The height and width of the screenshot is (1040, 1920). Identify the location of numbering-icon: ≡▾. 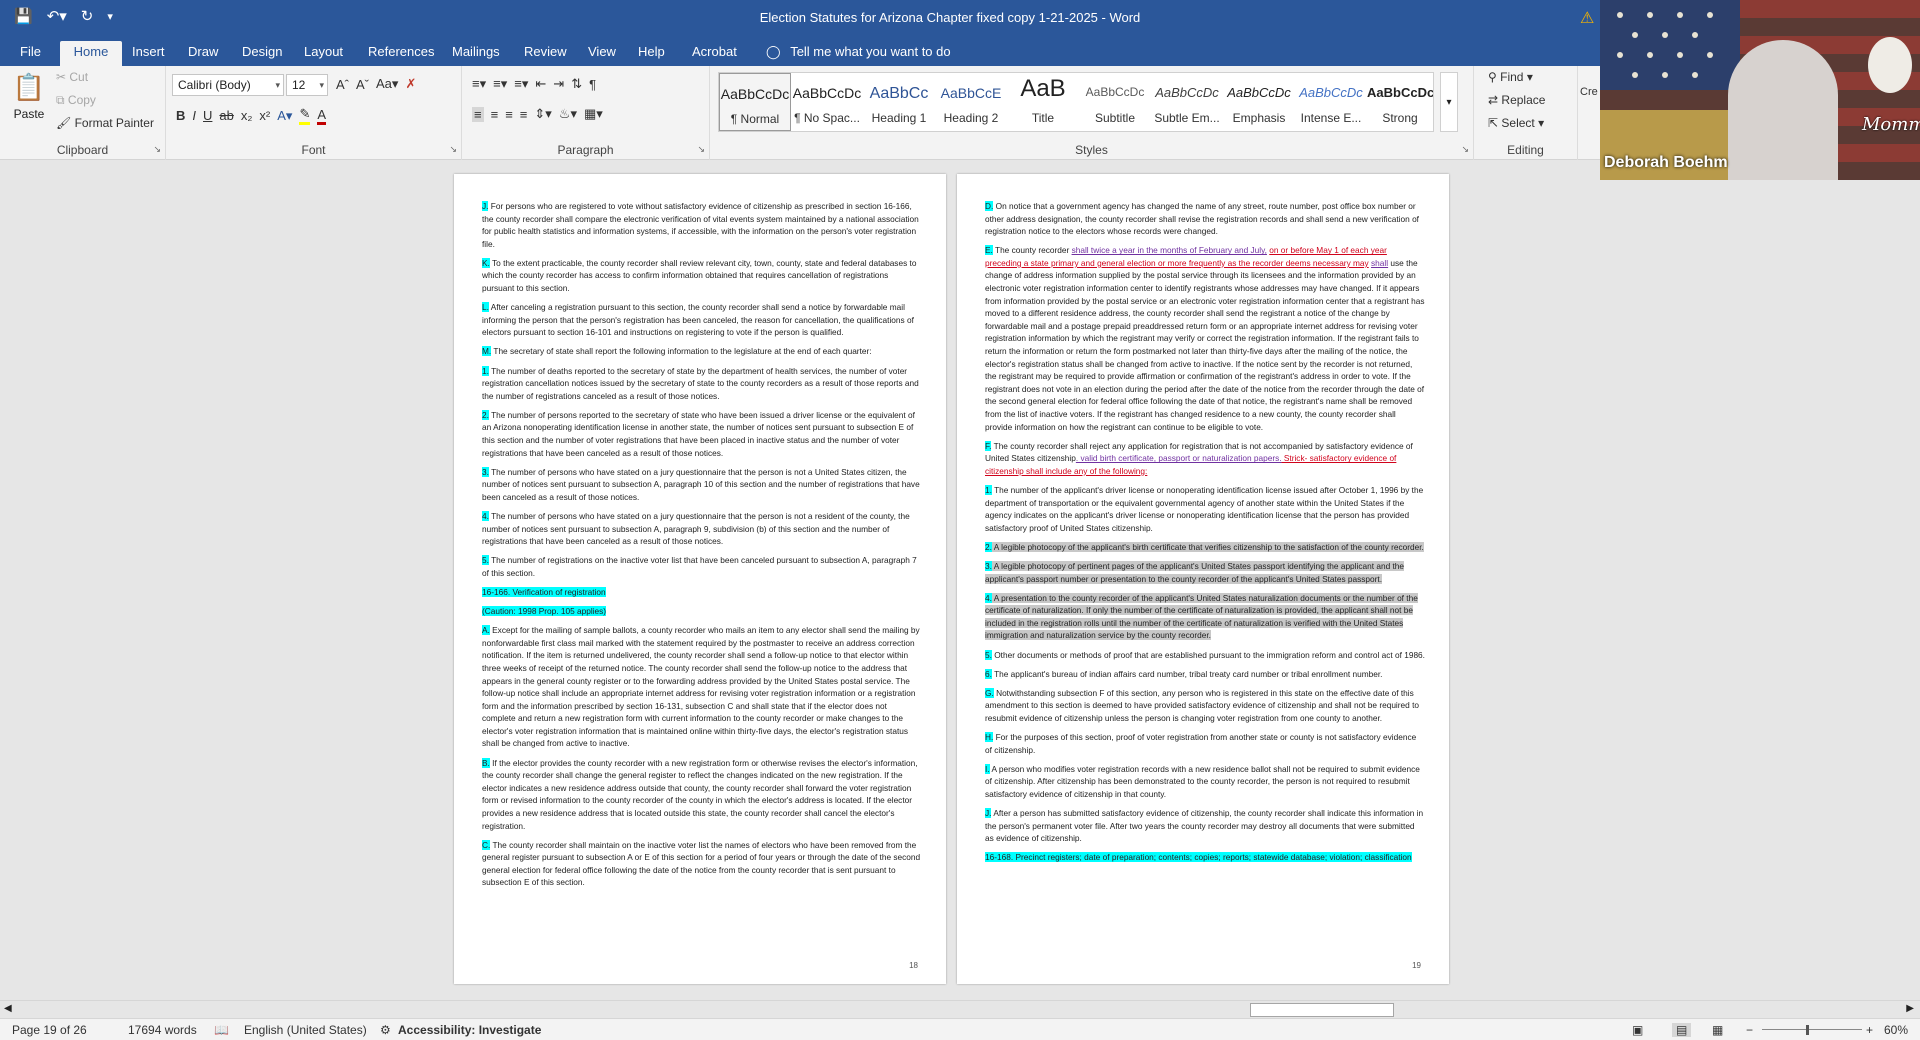
(500, 84).